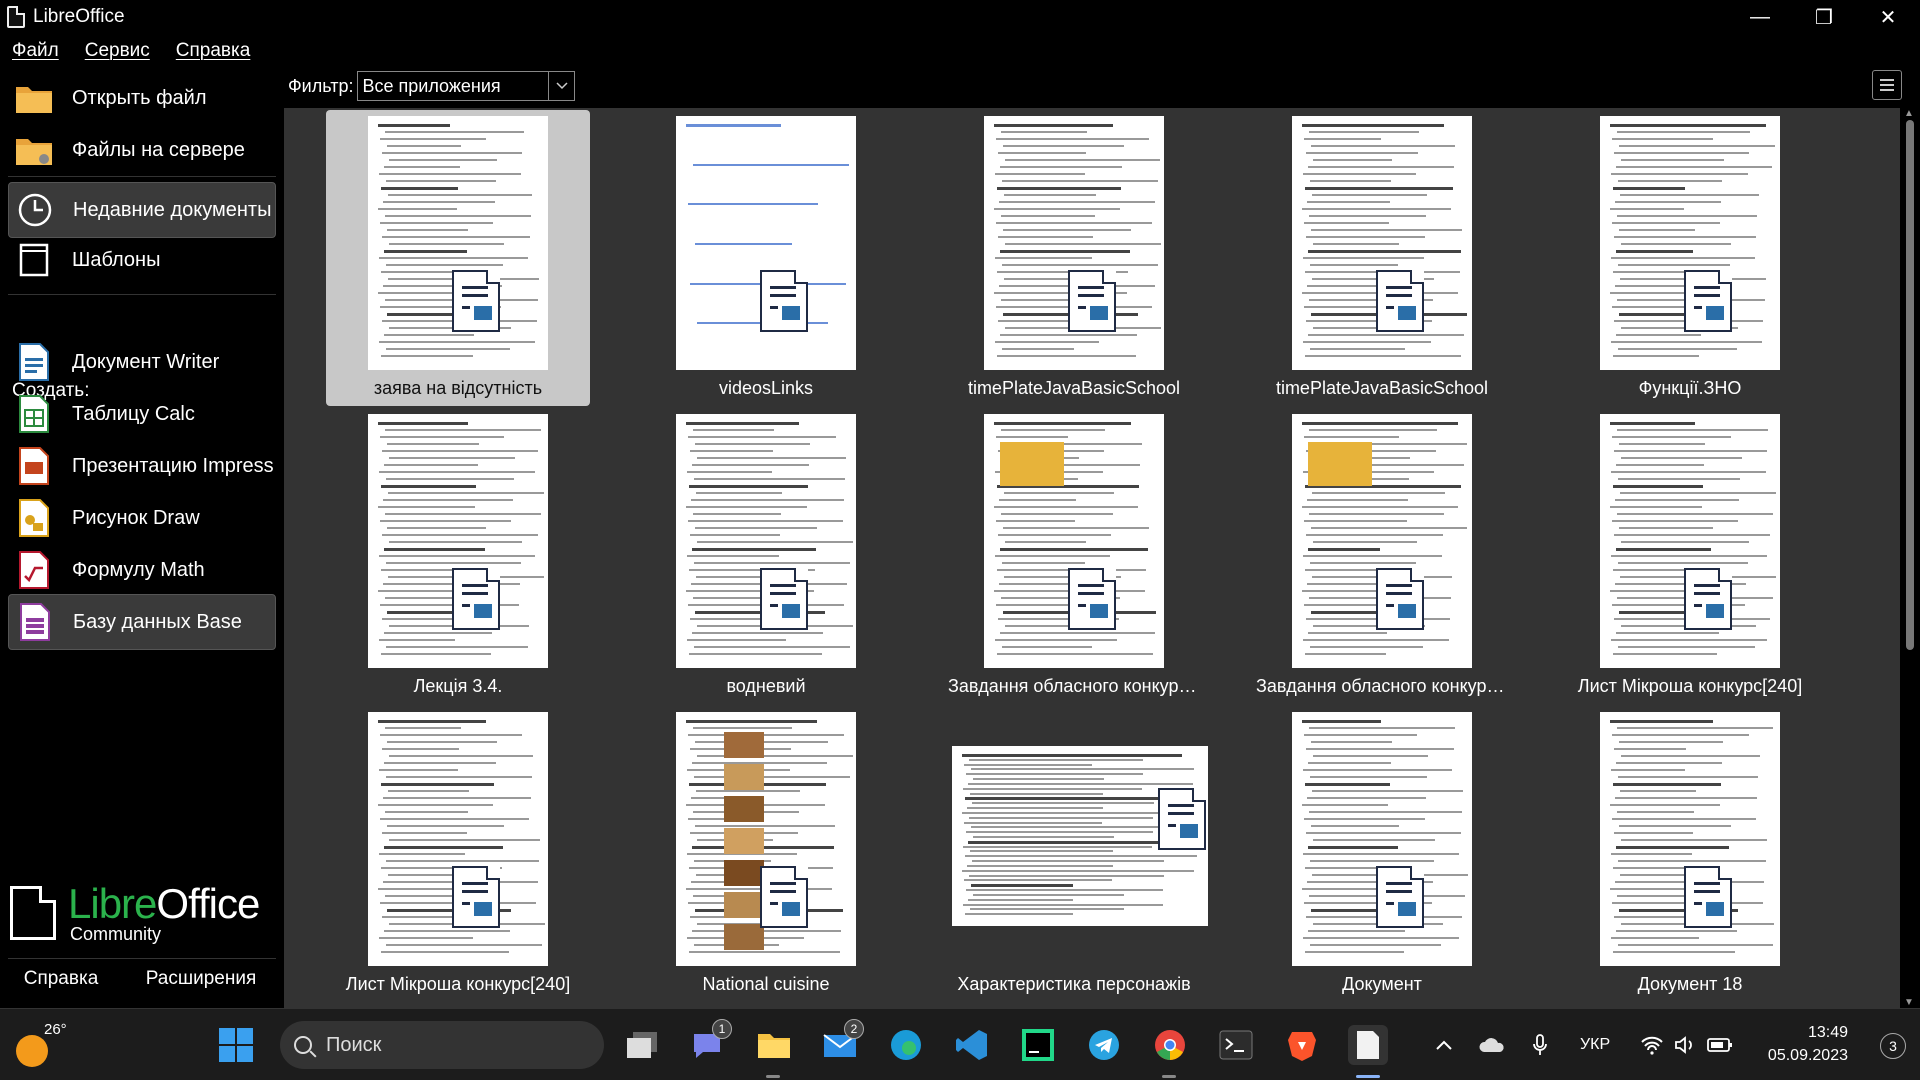  I want to click on templates-button: Шаблоны, so click(142, 260).